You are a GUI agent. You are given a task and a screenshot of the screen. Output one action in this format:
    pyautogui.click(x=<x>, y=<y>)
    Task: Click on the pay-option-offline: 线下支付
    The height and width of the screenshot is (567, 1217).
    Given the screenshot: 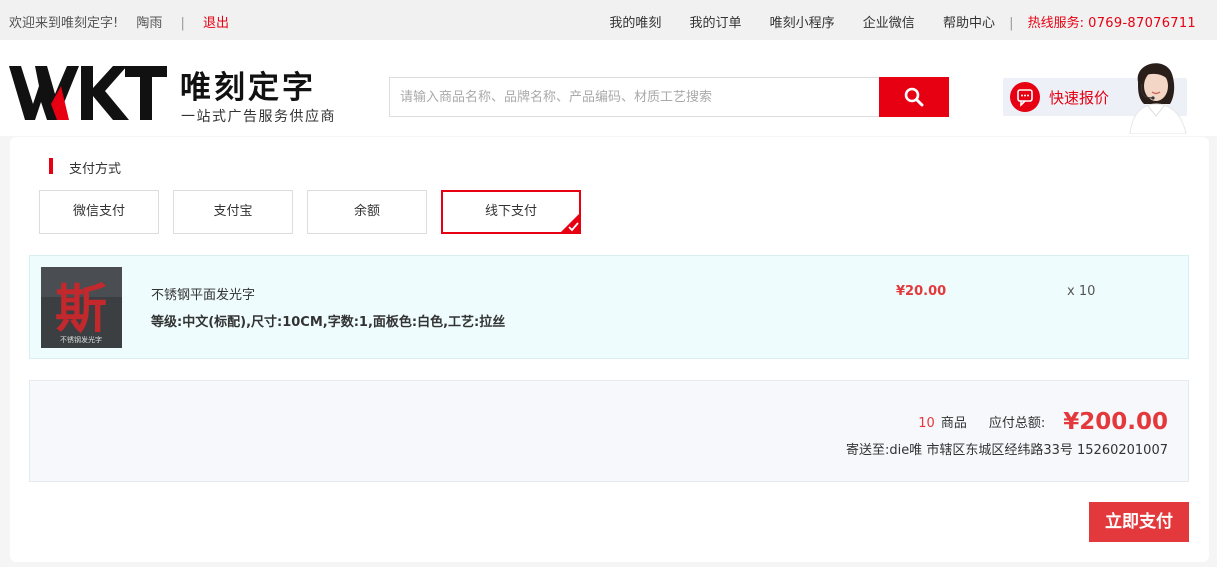 What is the action you would take?
    pyautogui.click(x=511, y=212)
    